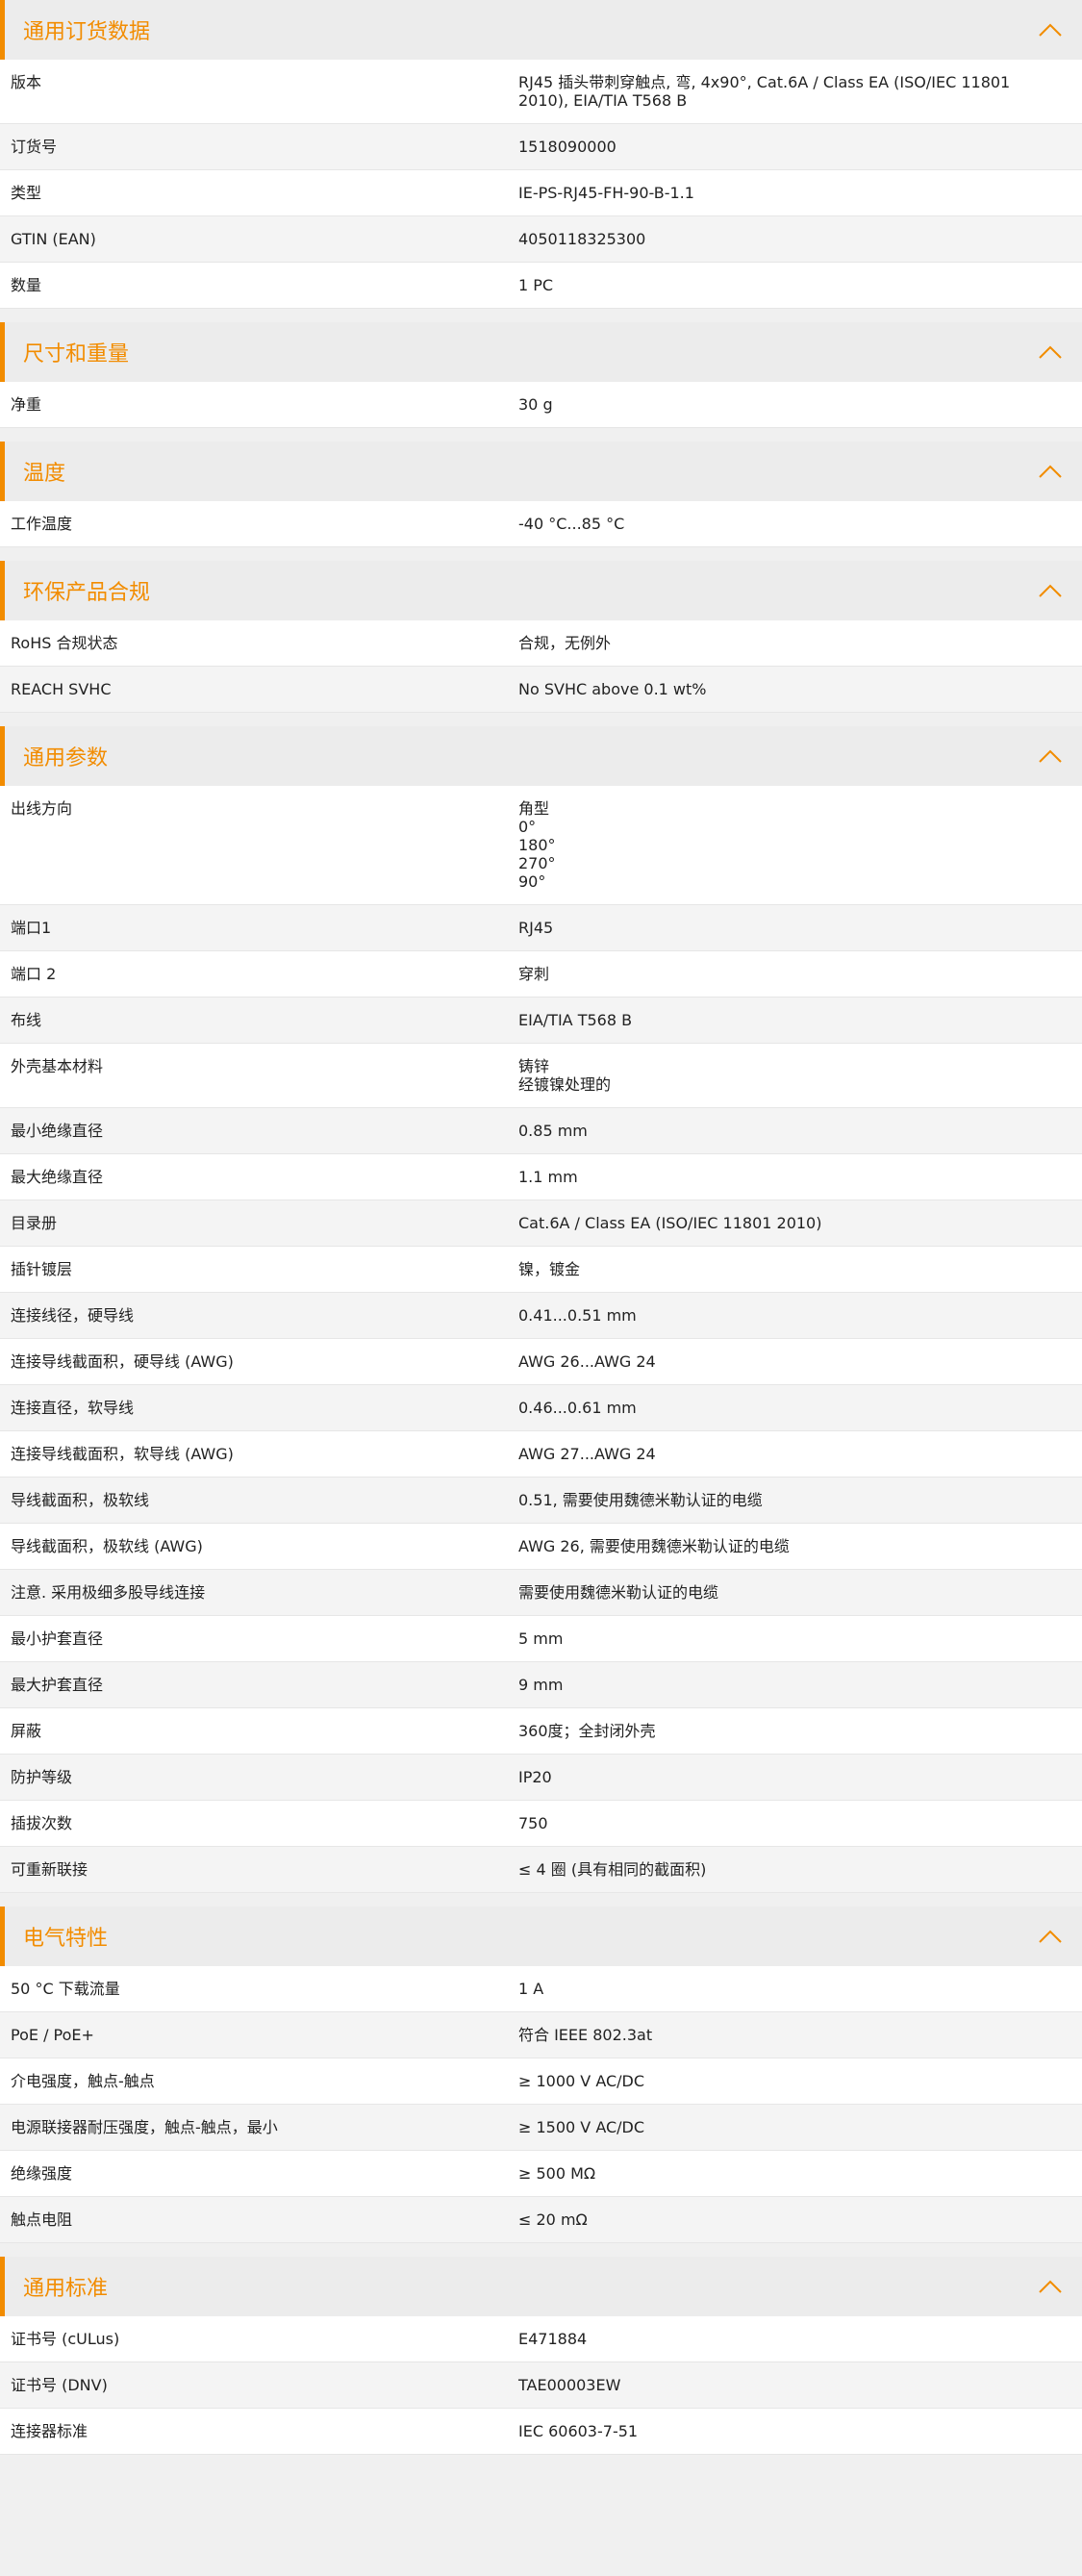  I want to click on spec-row: 50 °C 下载流量 1 A, so click(541, 1989).